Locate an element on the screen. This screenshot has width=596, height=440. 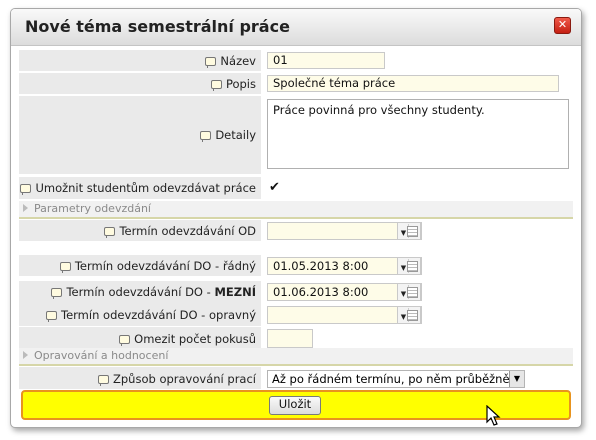
detaily-label: Detaily is located at coordinates (235, 135).